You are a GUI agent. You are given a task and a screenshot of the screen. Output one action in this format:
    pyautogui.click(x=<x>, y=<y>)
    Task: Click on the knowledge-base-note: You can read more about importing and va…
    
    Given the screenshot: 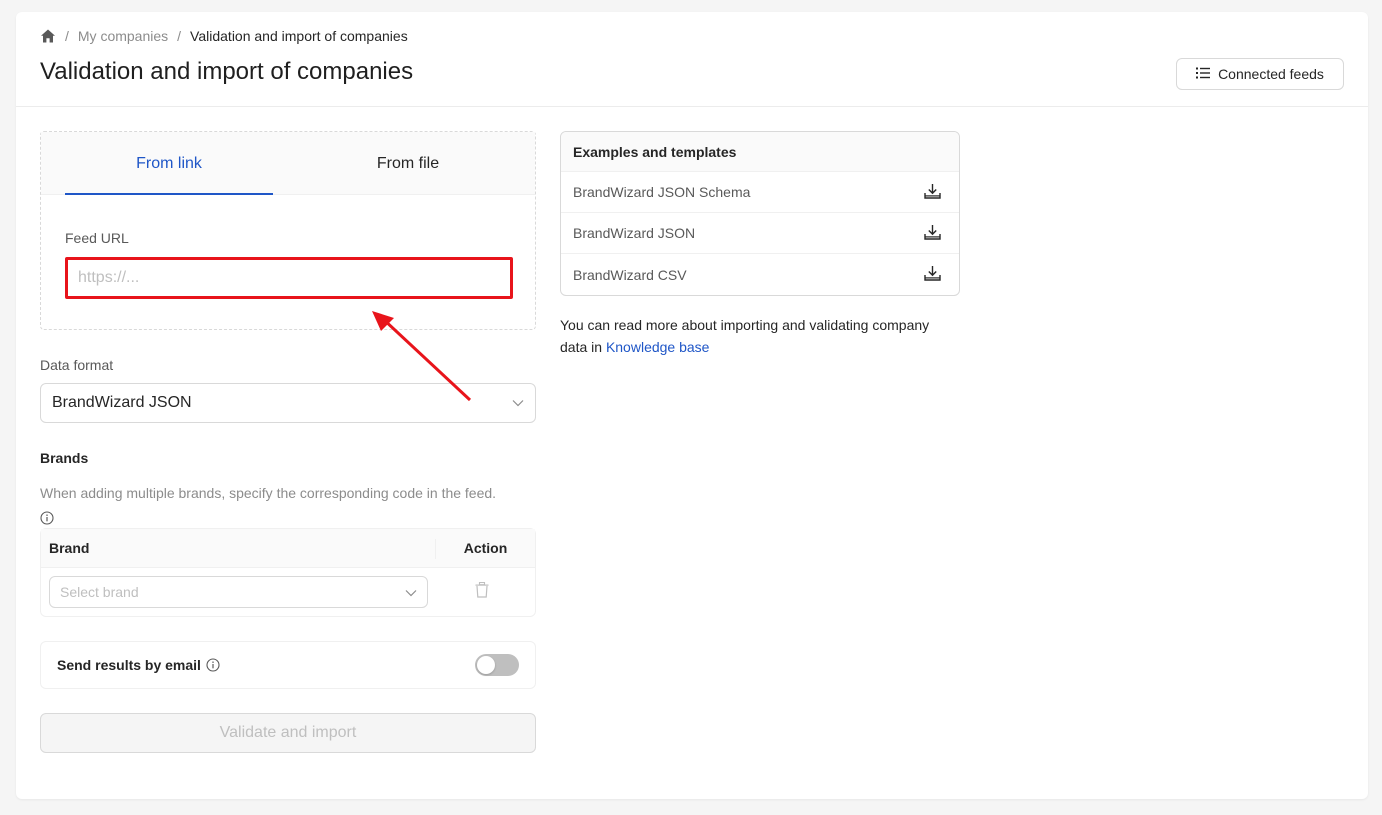 What is the action you would take?
    pyautogui.click(x=760, y=336)
    